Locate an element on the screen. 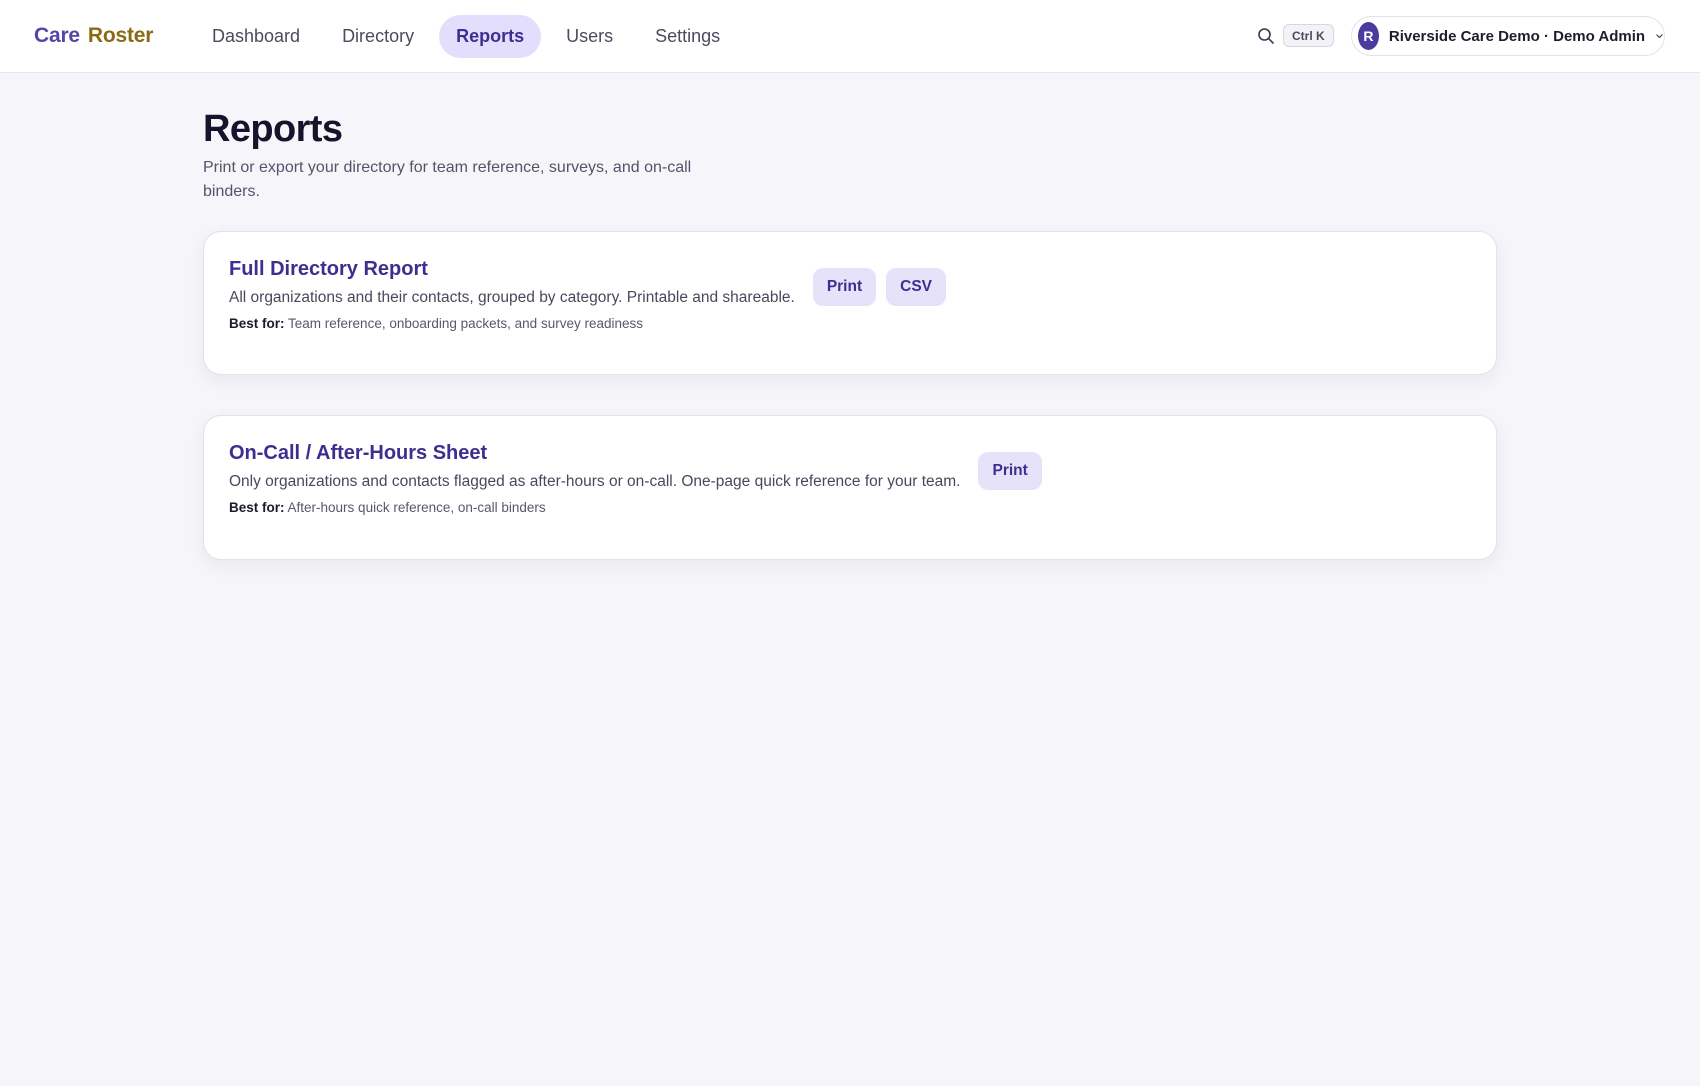 The height and width of the screenshot is (1086, 1700). nav-item-dashboard: Dashboard is located at coordinates (256, 36).